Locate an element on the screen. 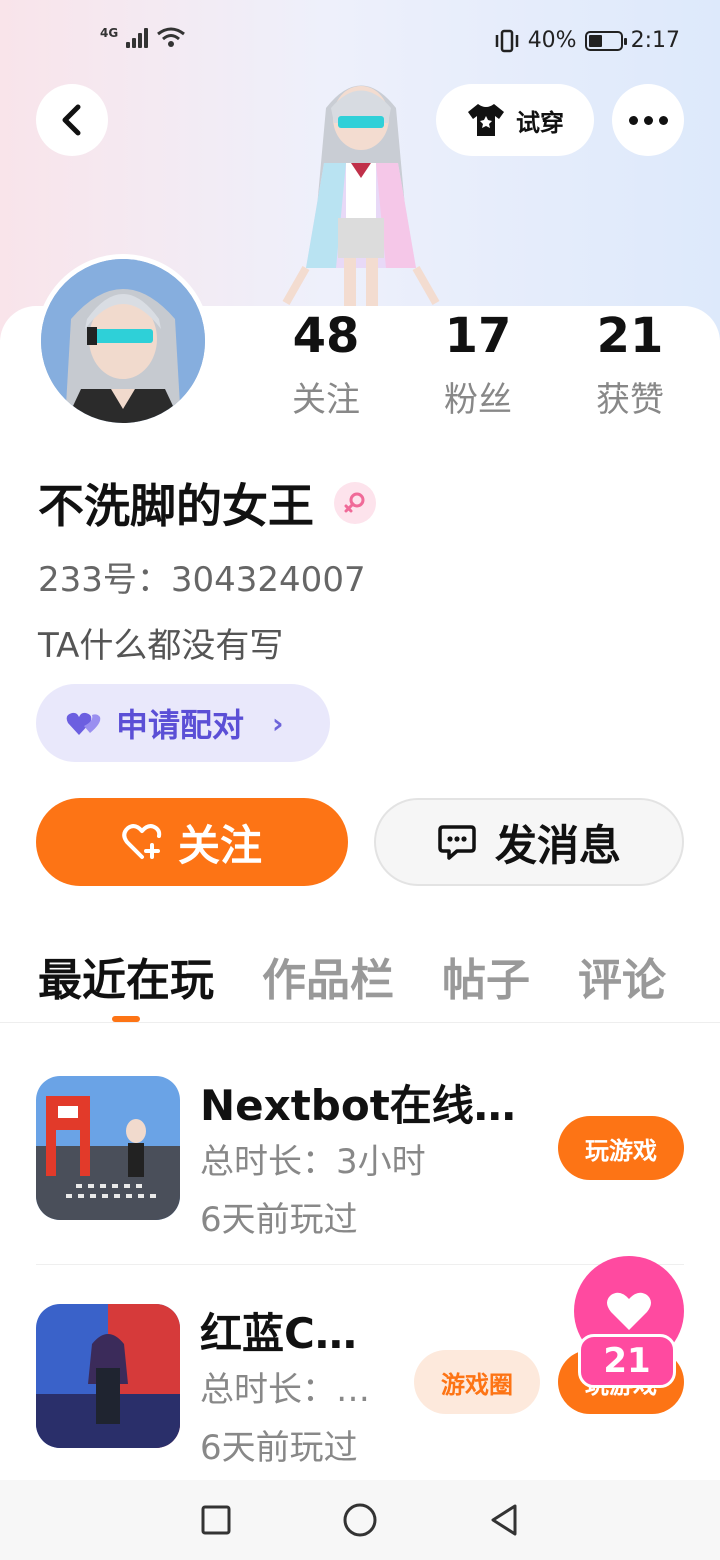  stat-followers: 17 粉丝 is located at coordinates (478, 364).